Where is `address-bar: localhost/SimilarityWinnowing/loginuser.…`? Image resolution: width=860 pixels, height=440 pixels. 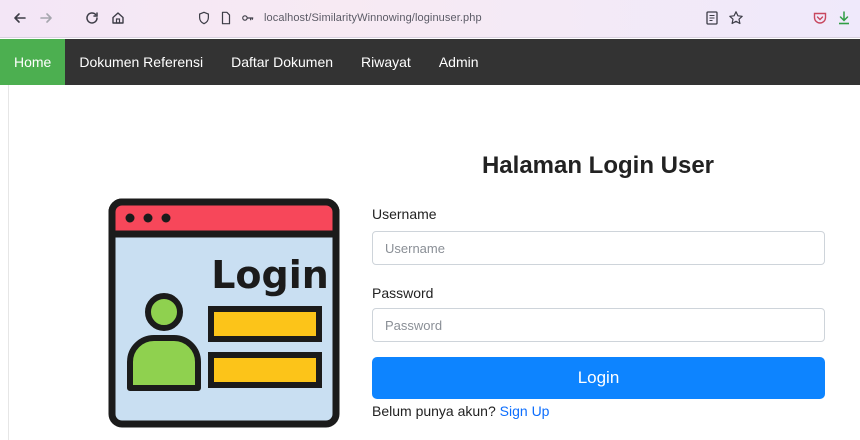
address-bar: localhost/SimilarityWinnowing/loginuser.… is located at coordinates (339, 18).